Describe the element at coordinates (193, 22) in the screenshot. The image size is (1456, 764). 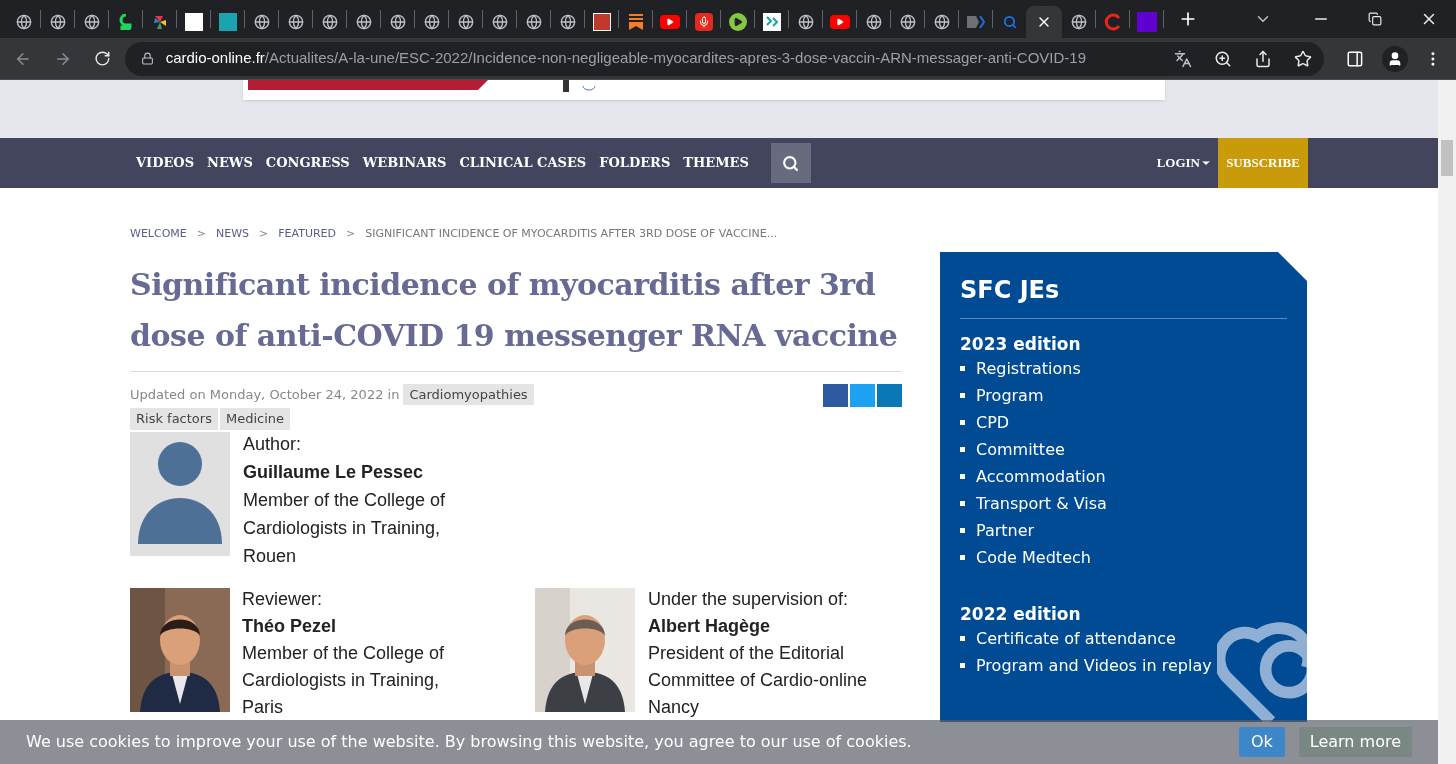
I see `square-icon` at that location.